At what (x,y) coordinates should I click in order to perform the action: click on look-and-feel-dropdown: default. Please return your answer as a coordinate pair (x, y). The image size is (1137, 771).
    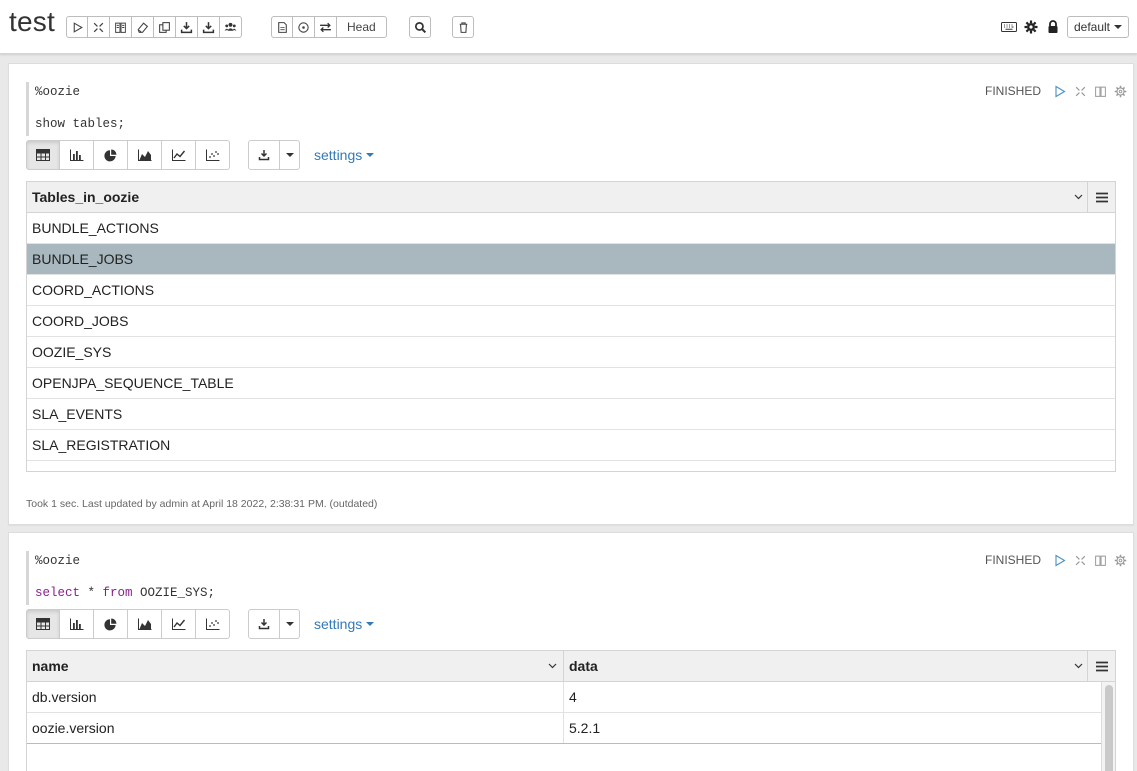
    Looking at the image, I should click on (1097, 27).